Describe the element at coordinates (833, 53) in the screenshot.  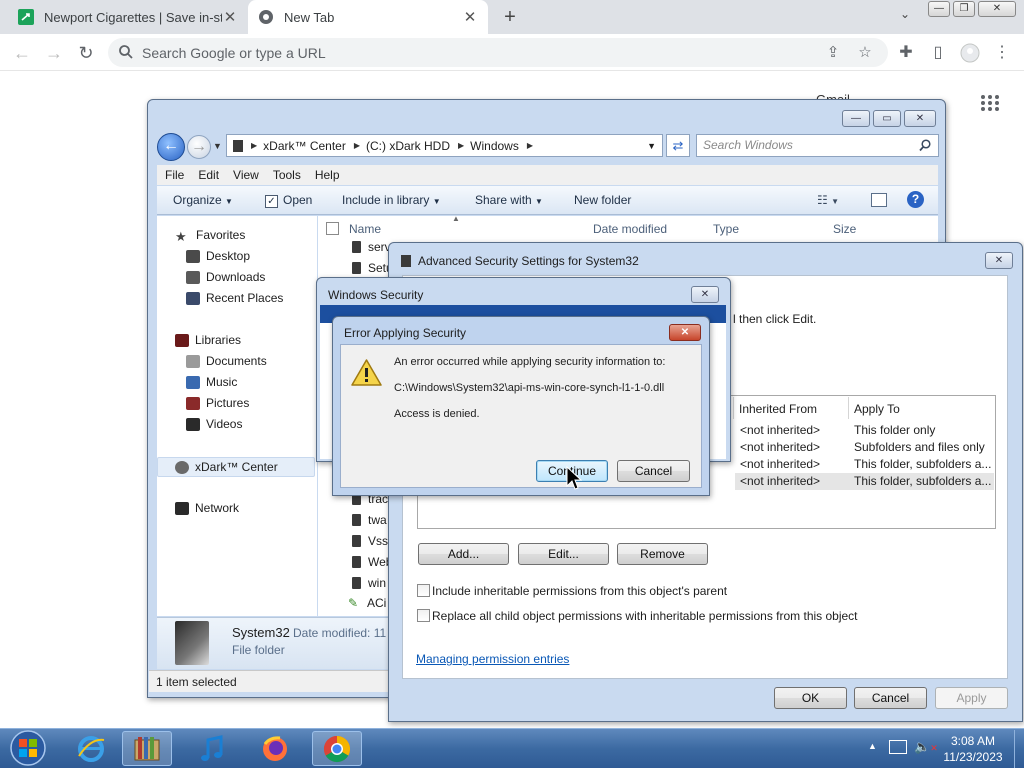
I see `share-icon: ⇪` at that location.